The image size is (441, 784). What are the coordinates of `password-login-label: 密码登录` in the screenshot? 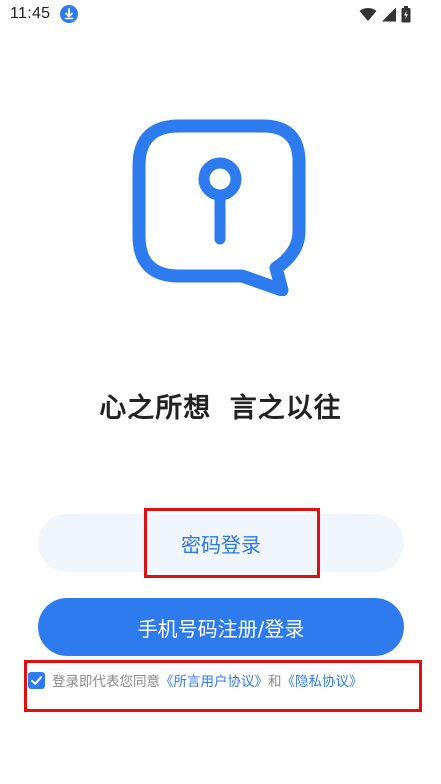 It's located at (221, 544).